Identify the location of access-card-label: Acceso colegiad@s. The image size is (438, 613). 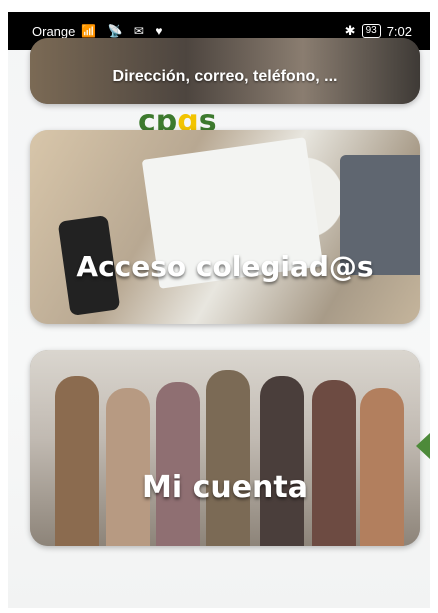
(225, 266).